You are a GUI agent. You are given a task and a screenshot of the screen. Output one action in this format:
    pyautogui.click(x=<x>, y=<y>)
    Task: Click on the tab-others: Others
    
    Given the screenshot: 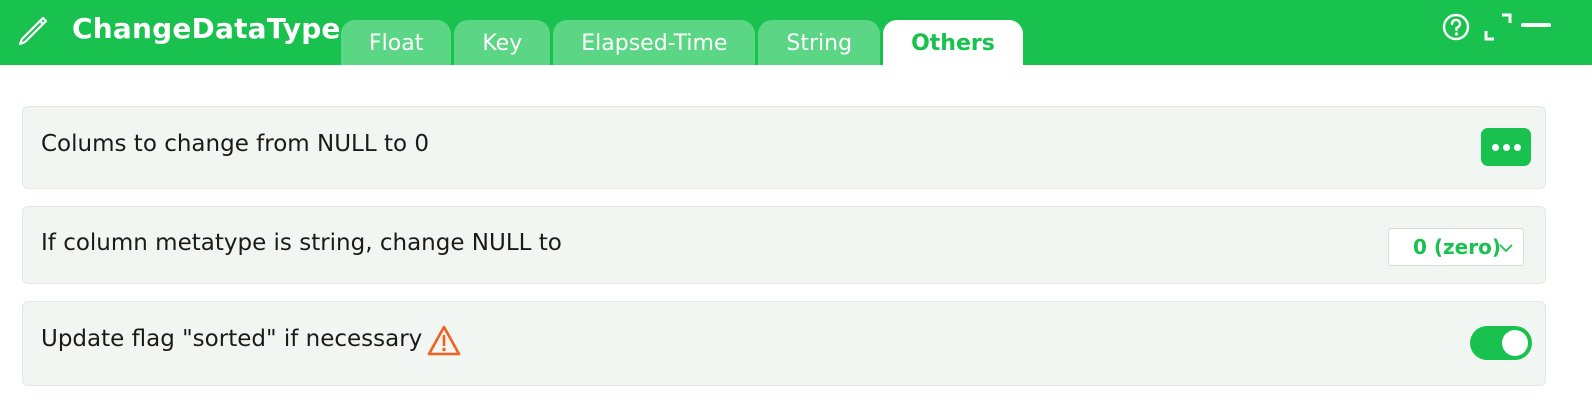 What is the action you would take?
    pyautogui.click(x=953, y=42)
    